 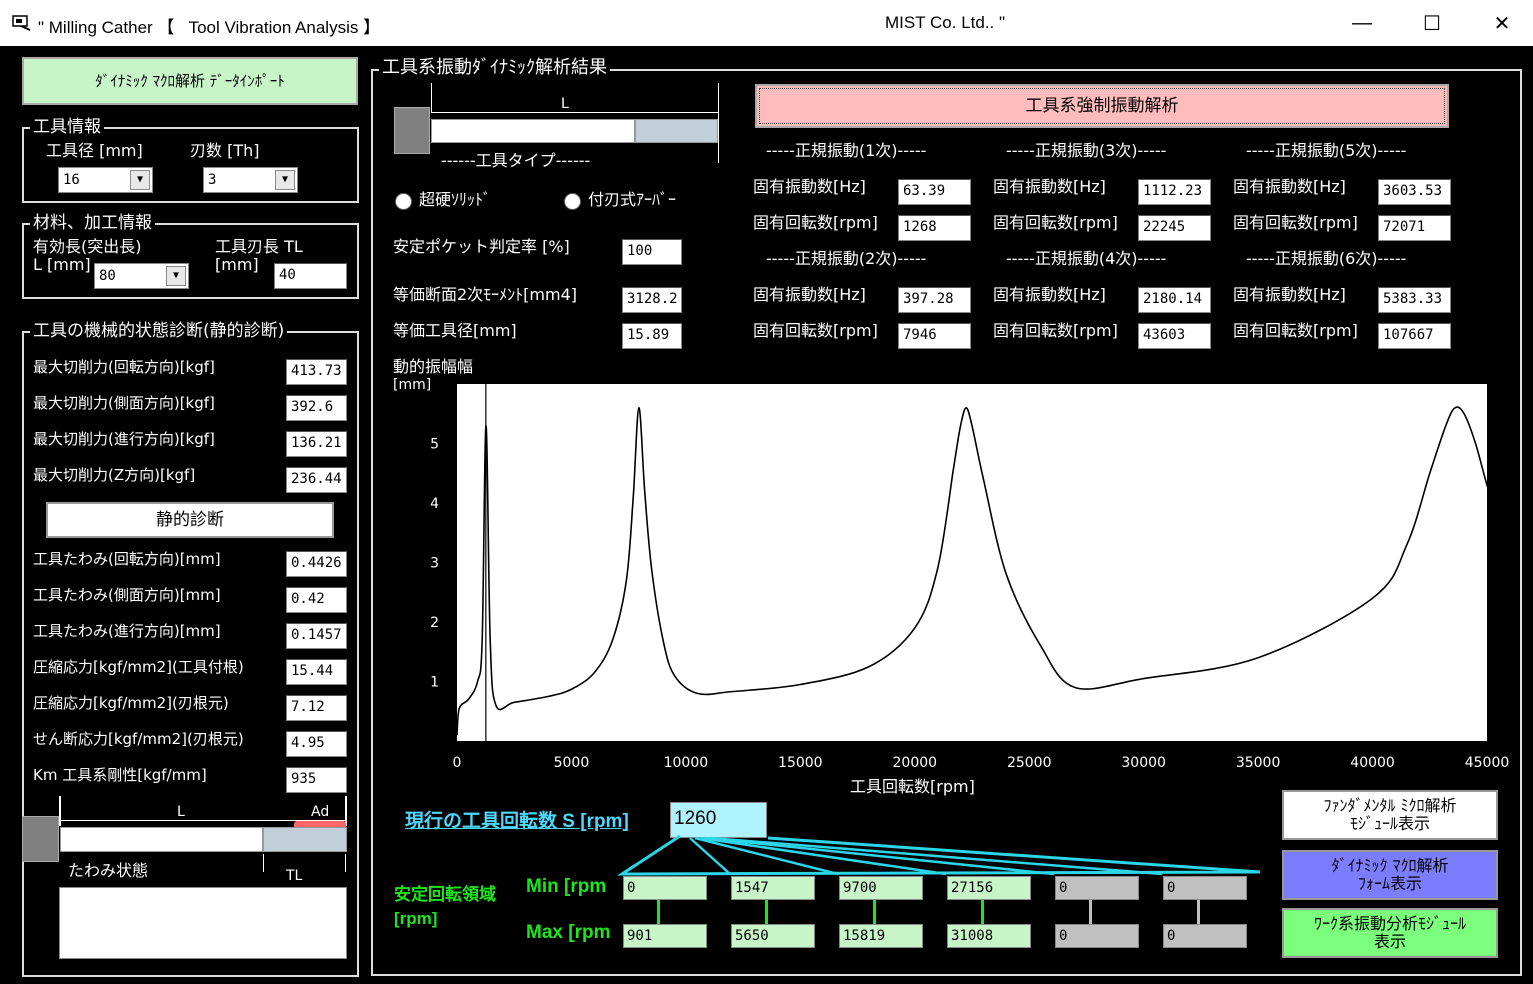 What do you see at coordinates (416, 918) in the screenshot?
I see `stable-range-unit: [rpm]` at bounding box center [416, 918].